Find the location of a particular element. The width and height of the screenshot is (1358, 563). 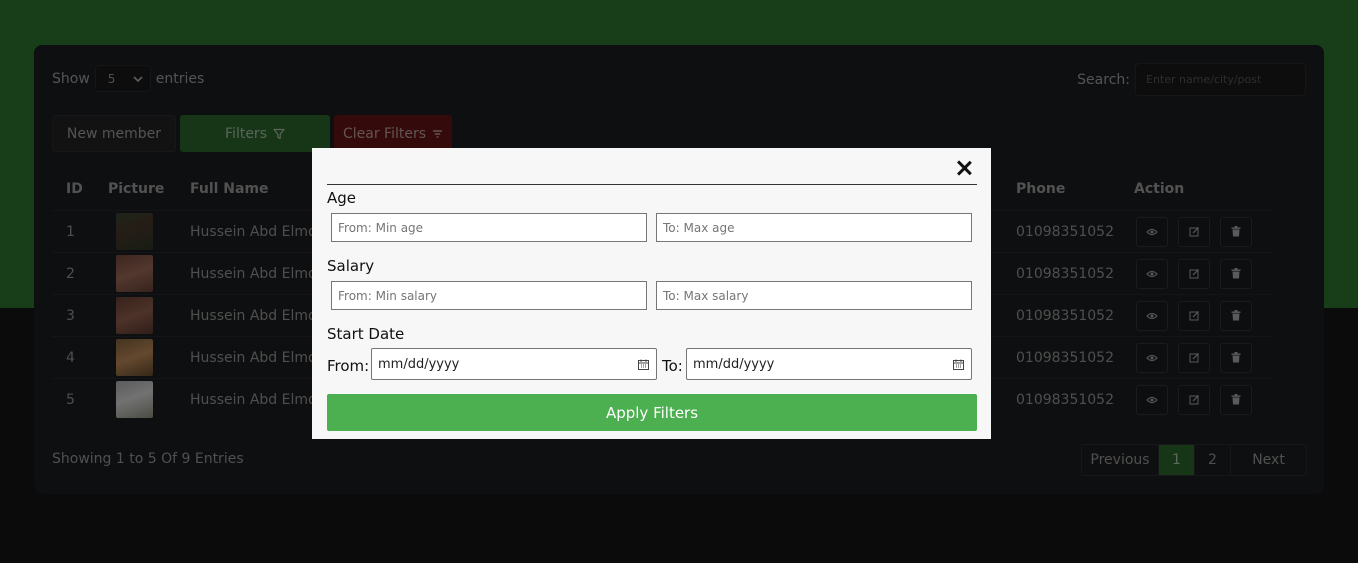

salary-label: Salary is located at coordinates (351, 266).